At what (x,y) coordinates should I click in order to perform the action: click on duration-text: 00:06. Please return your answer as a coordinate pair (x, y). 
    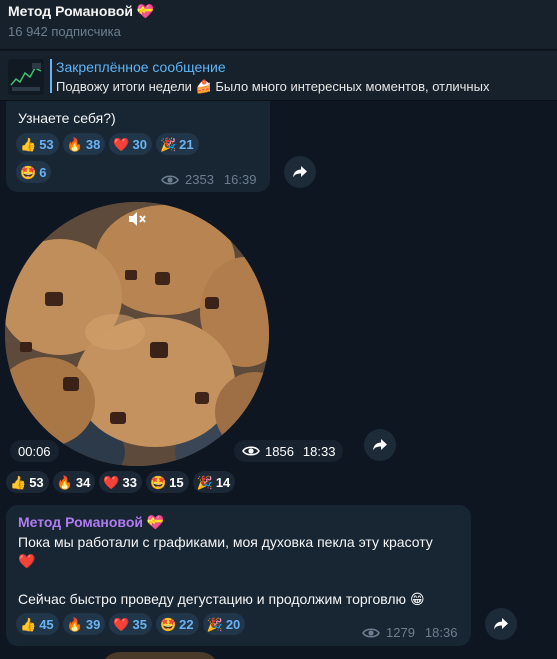
    Looking at the image, I should click on (34, 451).